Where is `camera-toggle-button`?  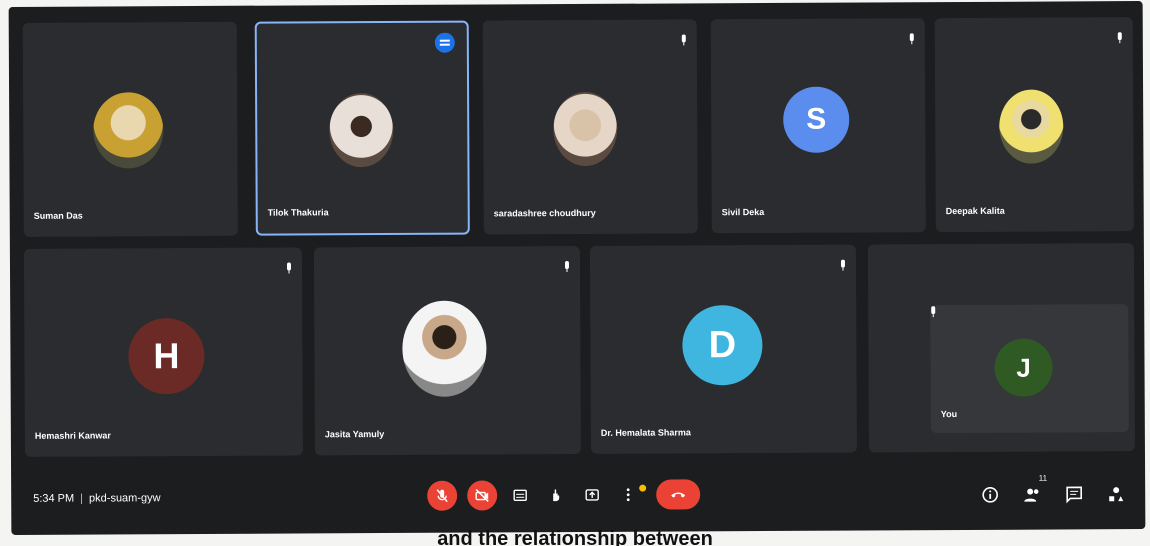
camera-toggle-button is located at coordinates (482, 495).